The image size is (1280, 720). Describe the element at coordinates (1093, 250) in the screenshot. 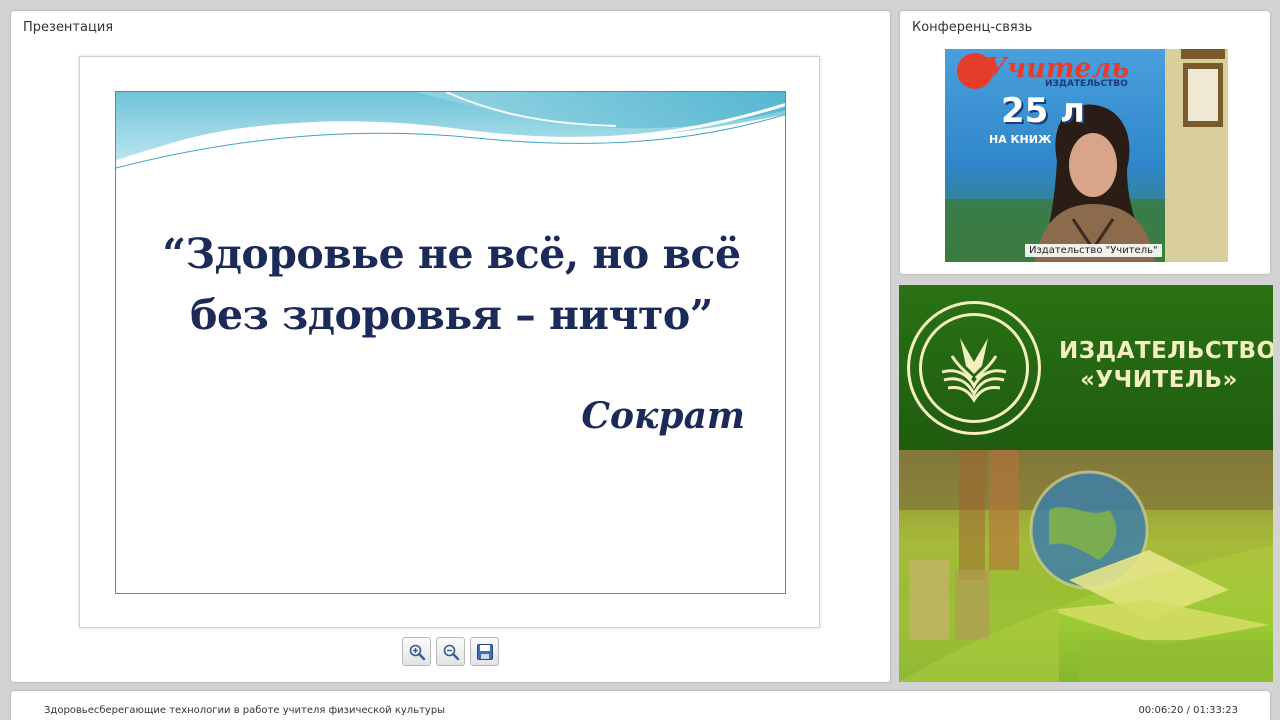

I see `video-caption: Издательство "Учитель"` at that location.